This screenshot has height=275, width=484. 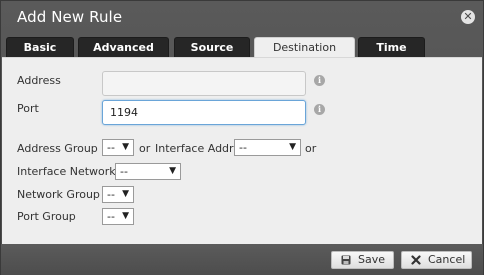 I want to click on dialog-titlebar: Add New Rule ✕, so click(x=242, y=19).